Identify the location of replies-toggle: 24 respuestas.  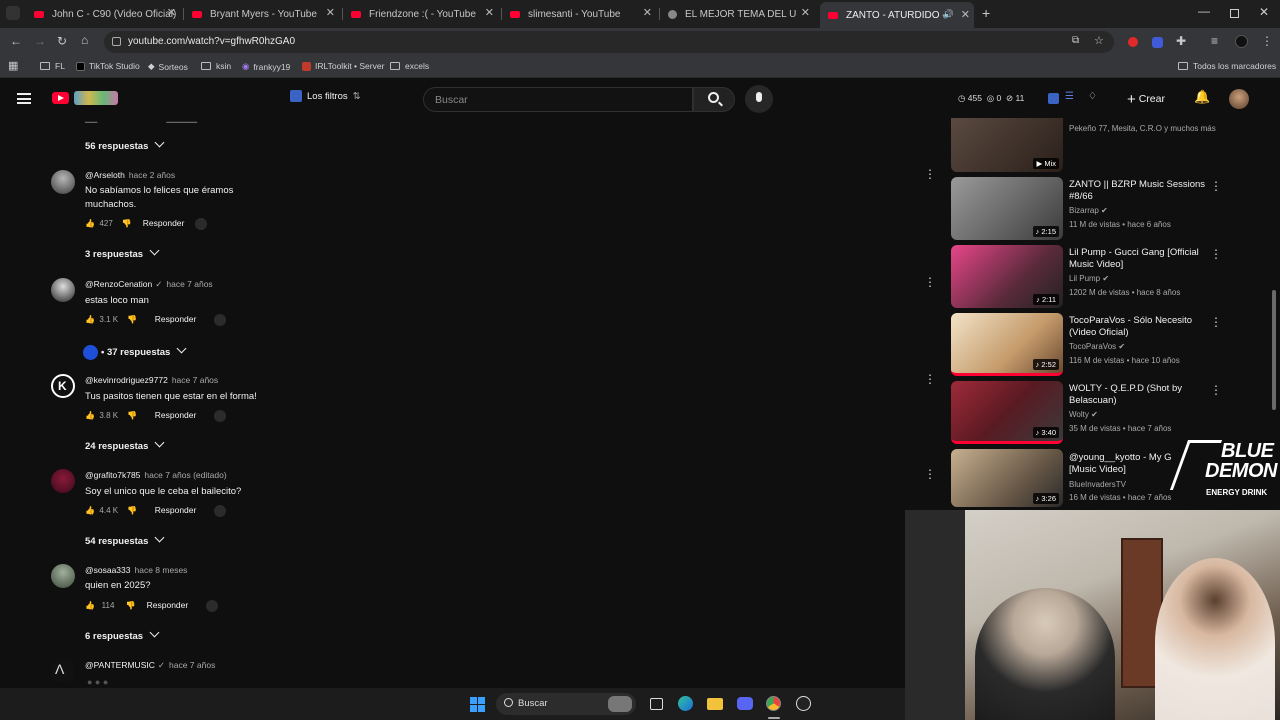
(125, 444).